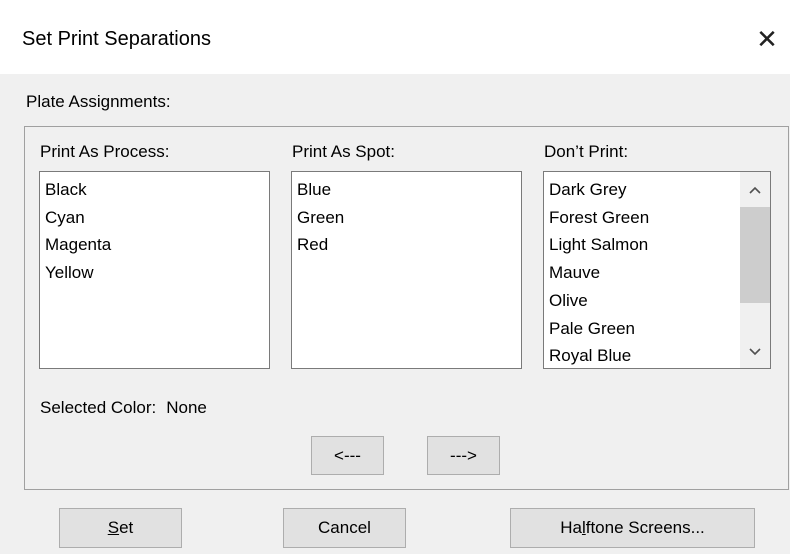 This screenshot has width=790, height=554. I want to click on selected-color-label: Selected Color:, so click(98, 407).